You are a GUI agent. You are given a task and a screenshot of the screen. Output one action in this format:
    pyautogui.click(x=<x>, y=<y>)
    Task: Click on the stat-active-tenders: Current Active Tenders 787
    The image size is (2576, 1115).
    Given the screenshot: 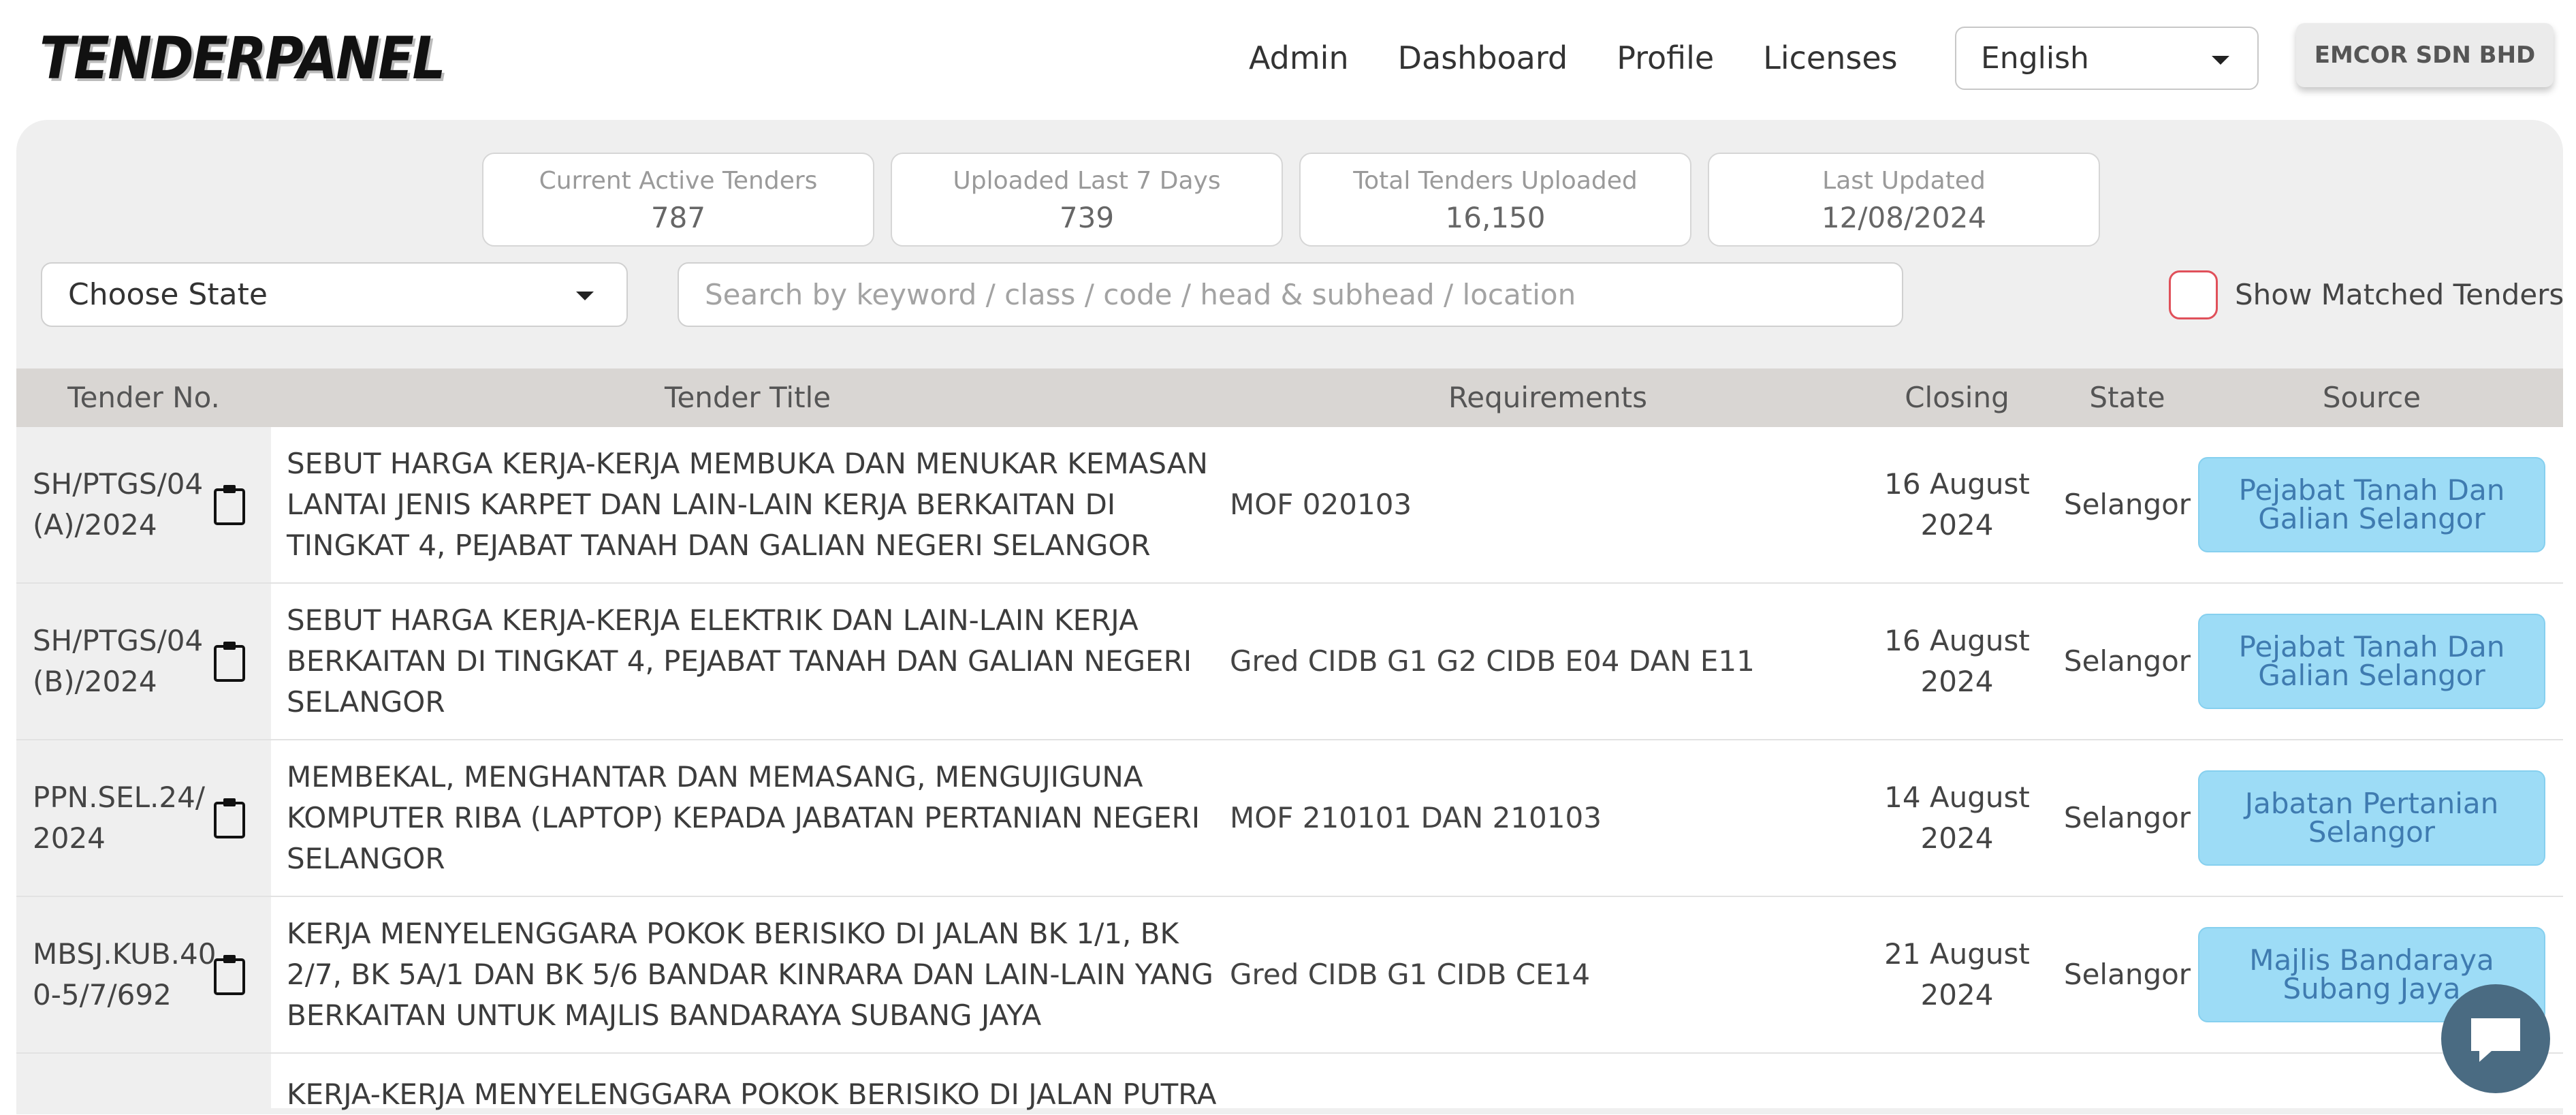 What is the action you would take?
    pyautogui.click(x=678, y=200)
    